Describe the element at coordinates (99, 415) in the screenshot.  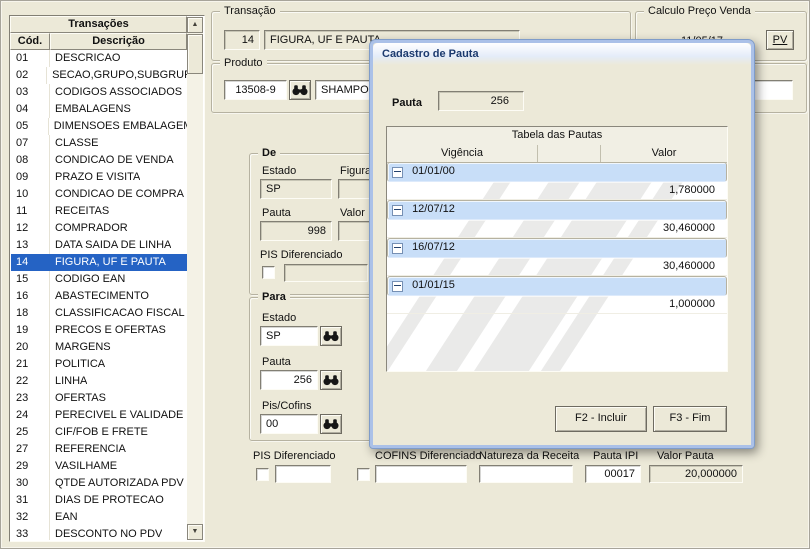
I see `transaction-row: 24 PERECIVEL E VALIDADE` at that location.